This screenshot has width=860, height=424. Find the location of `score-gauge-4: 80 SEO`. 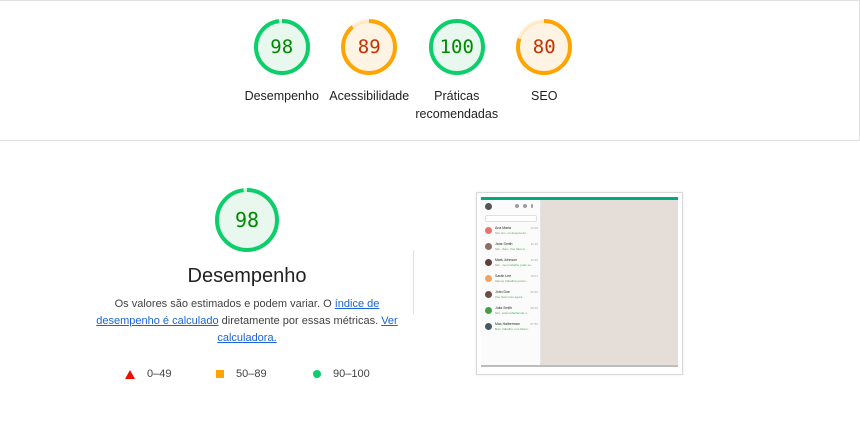

score-gauge-4: 80 SEO is located at coordinates (545, 70).